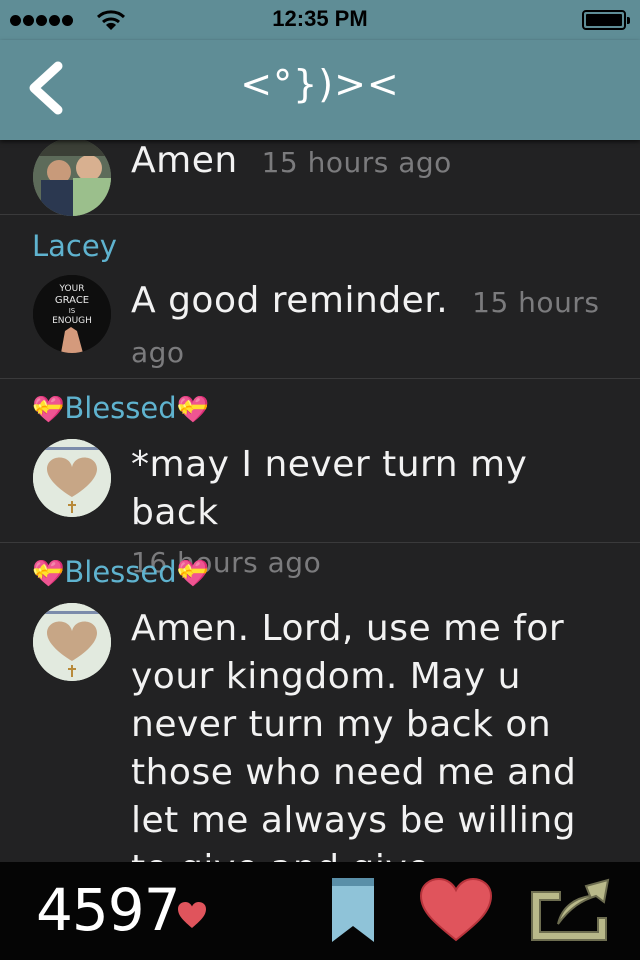  What do you see at coordinates (72, 311) in the screenshot?
I see `avatar-text-line: IS` at bounding box center [72, 311].